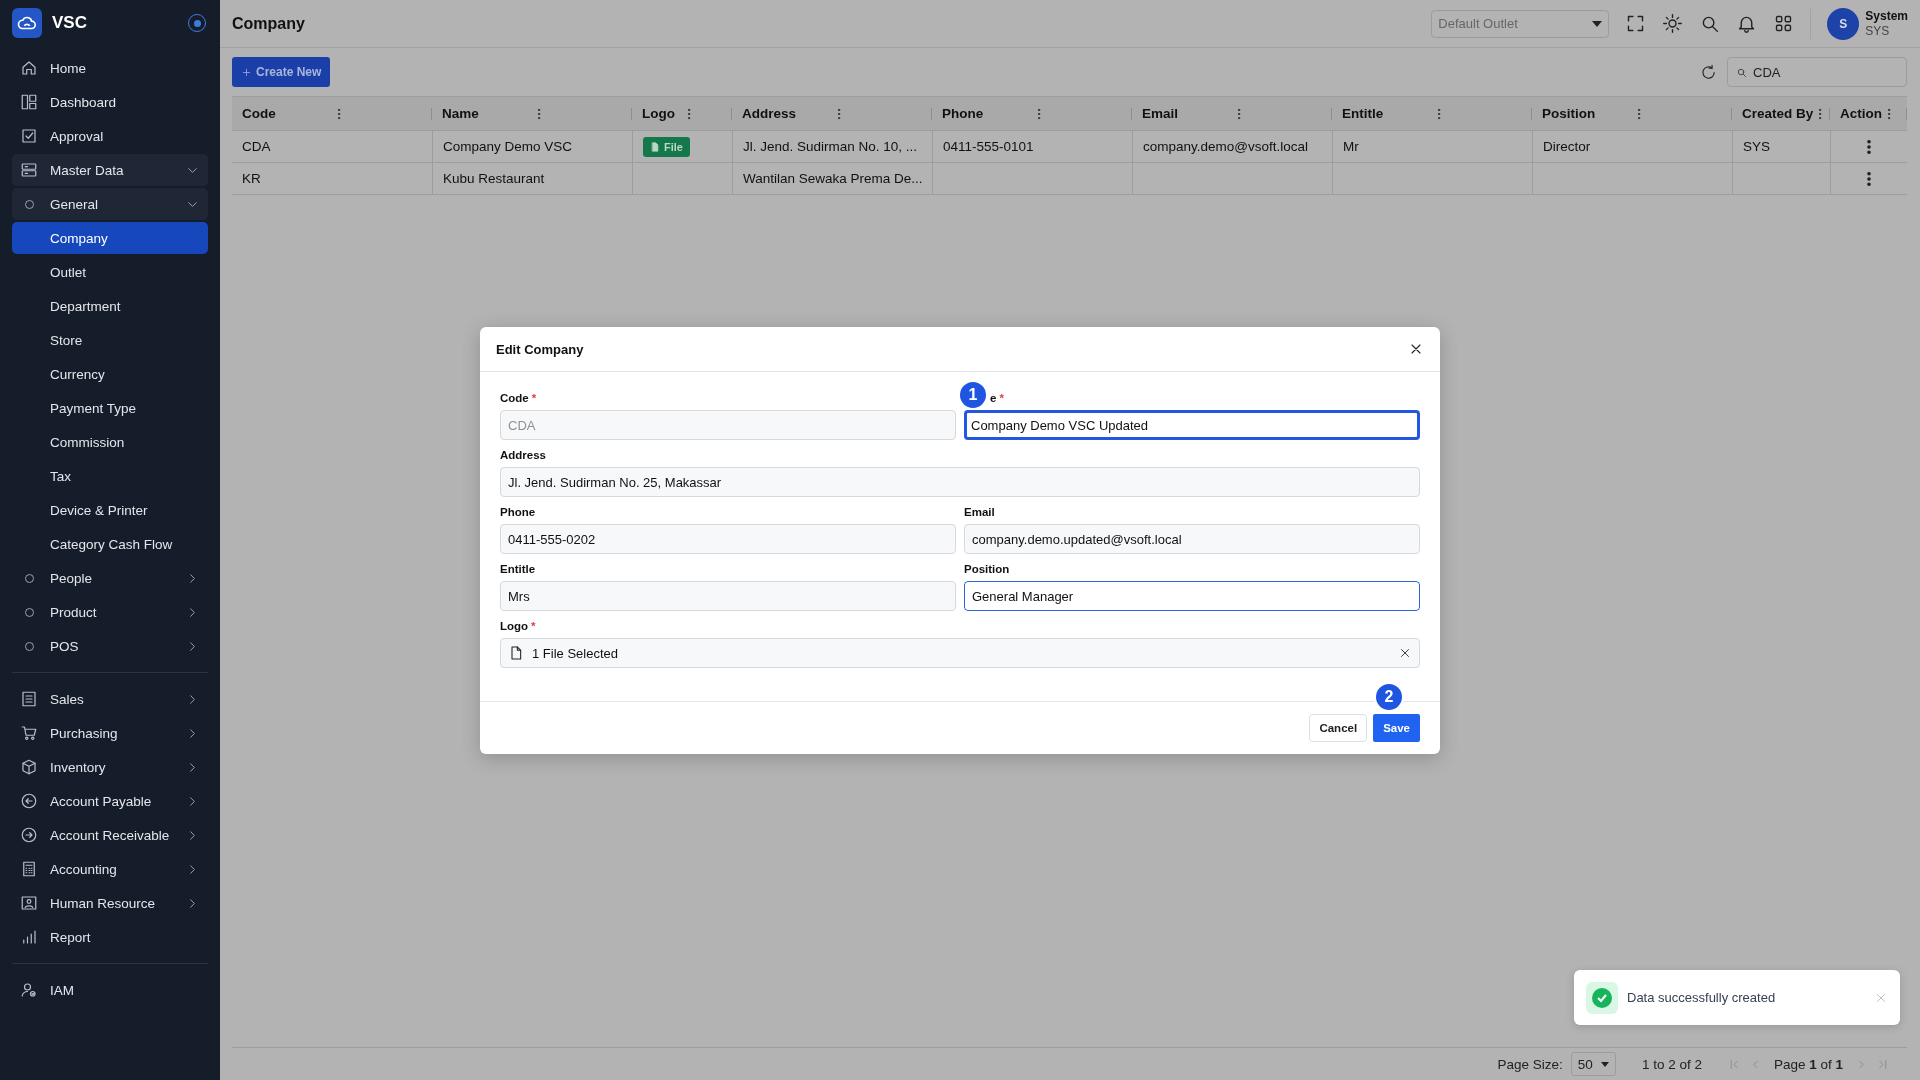 The width and height of the screenshot is (1920, 1080). I want to click on user-icon, so click(29, 990).